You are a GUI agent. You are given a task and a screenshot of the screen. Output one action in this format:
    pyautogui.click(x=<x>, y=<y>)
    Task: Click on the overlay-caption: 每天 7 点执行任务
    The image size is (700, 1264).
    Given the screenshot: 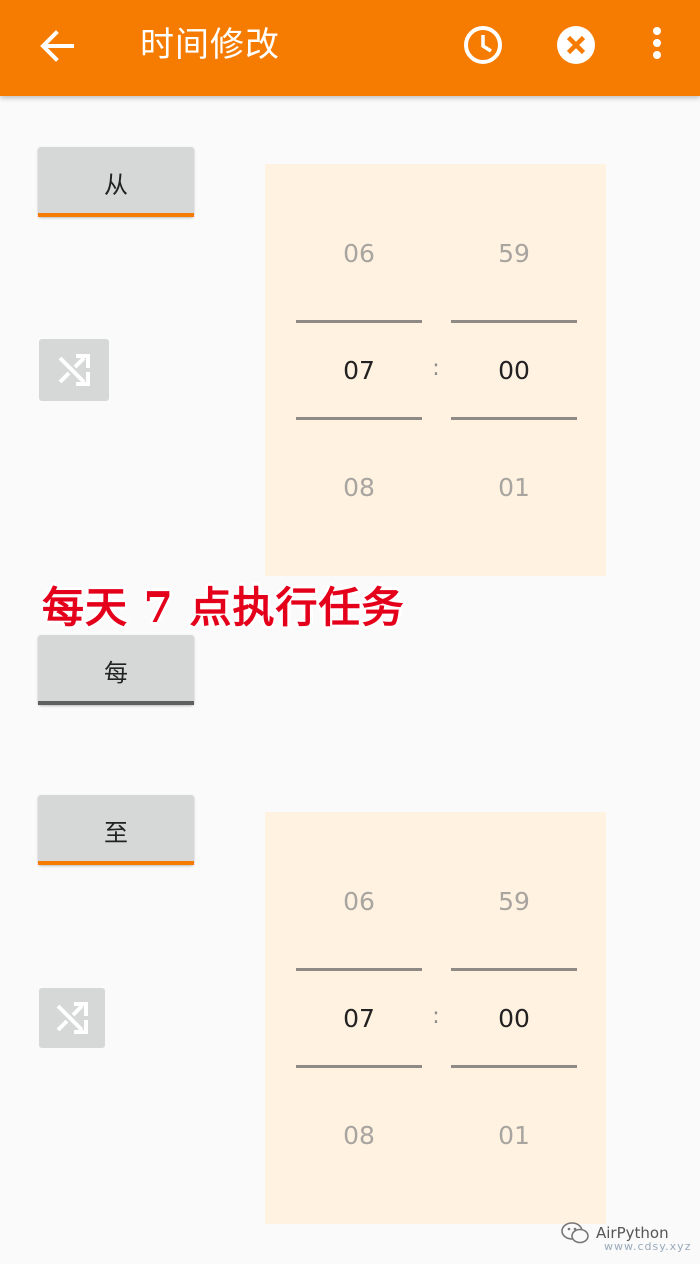 What is the action you would take?
    pyautogui.click(x=223, y=607)
    